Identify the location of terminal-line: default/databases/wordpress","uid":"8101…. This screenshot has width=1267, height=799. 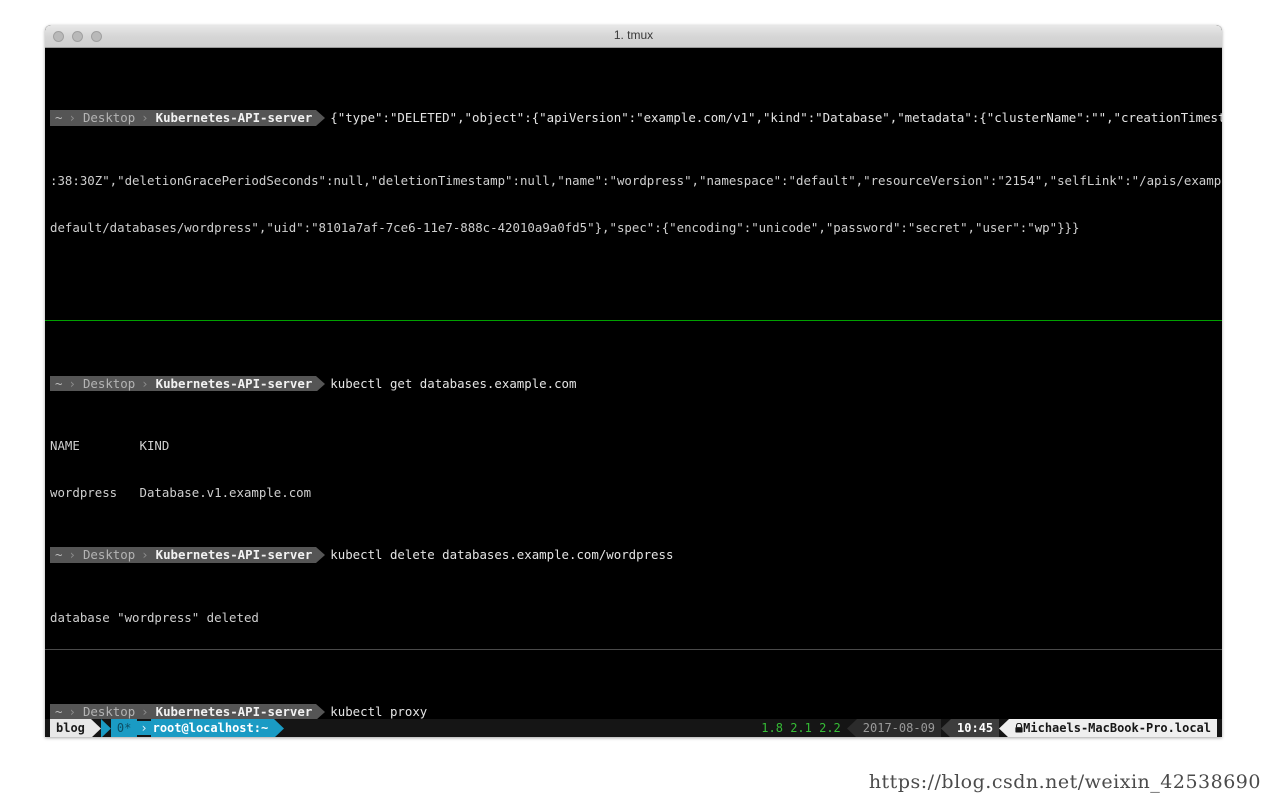
(565, 227).